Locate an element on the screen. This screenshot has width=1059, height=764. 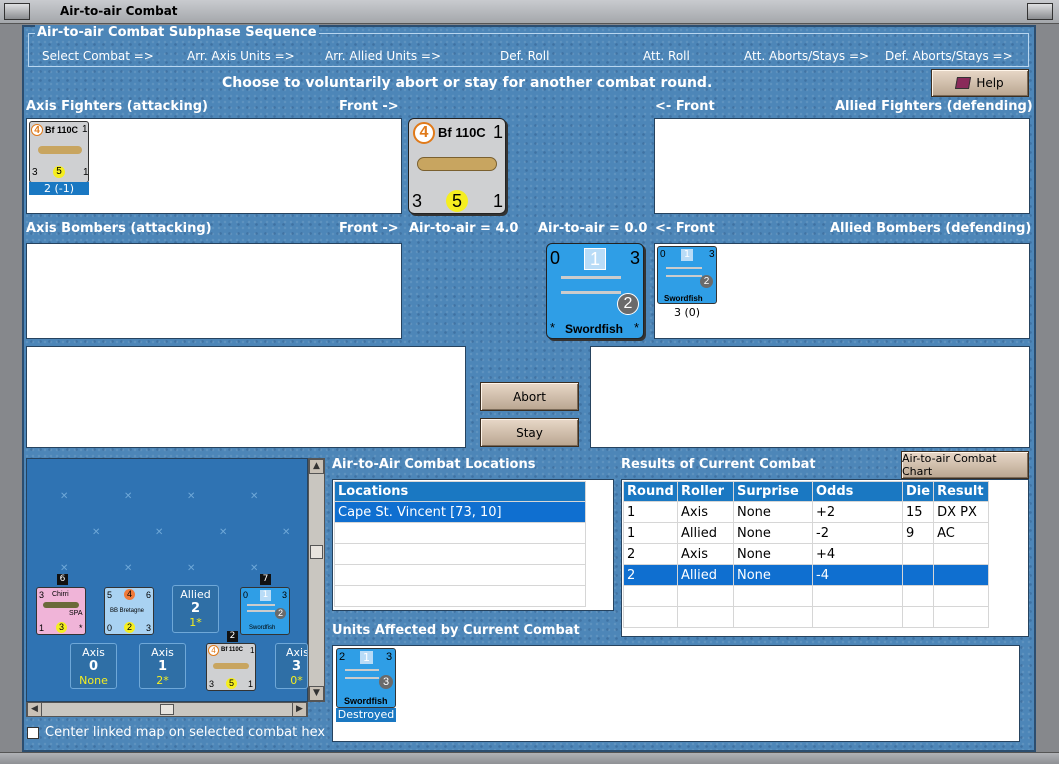
big-biplane-icon is located at coordinates (591, 285).